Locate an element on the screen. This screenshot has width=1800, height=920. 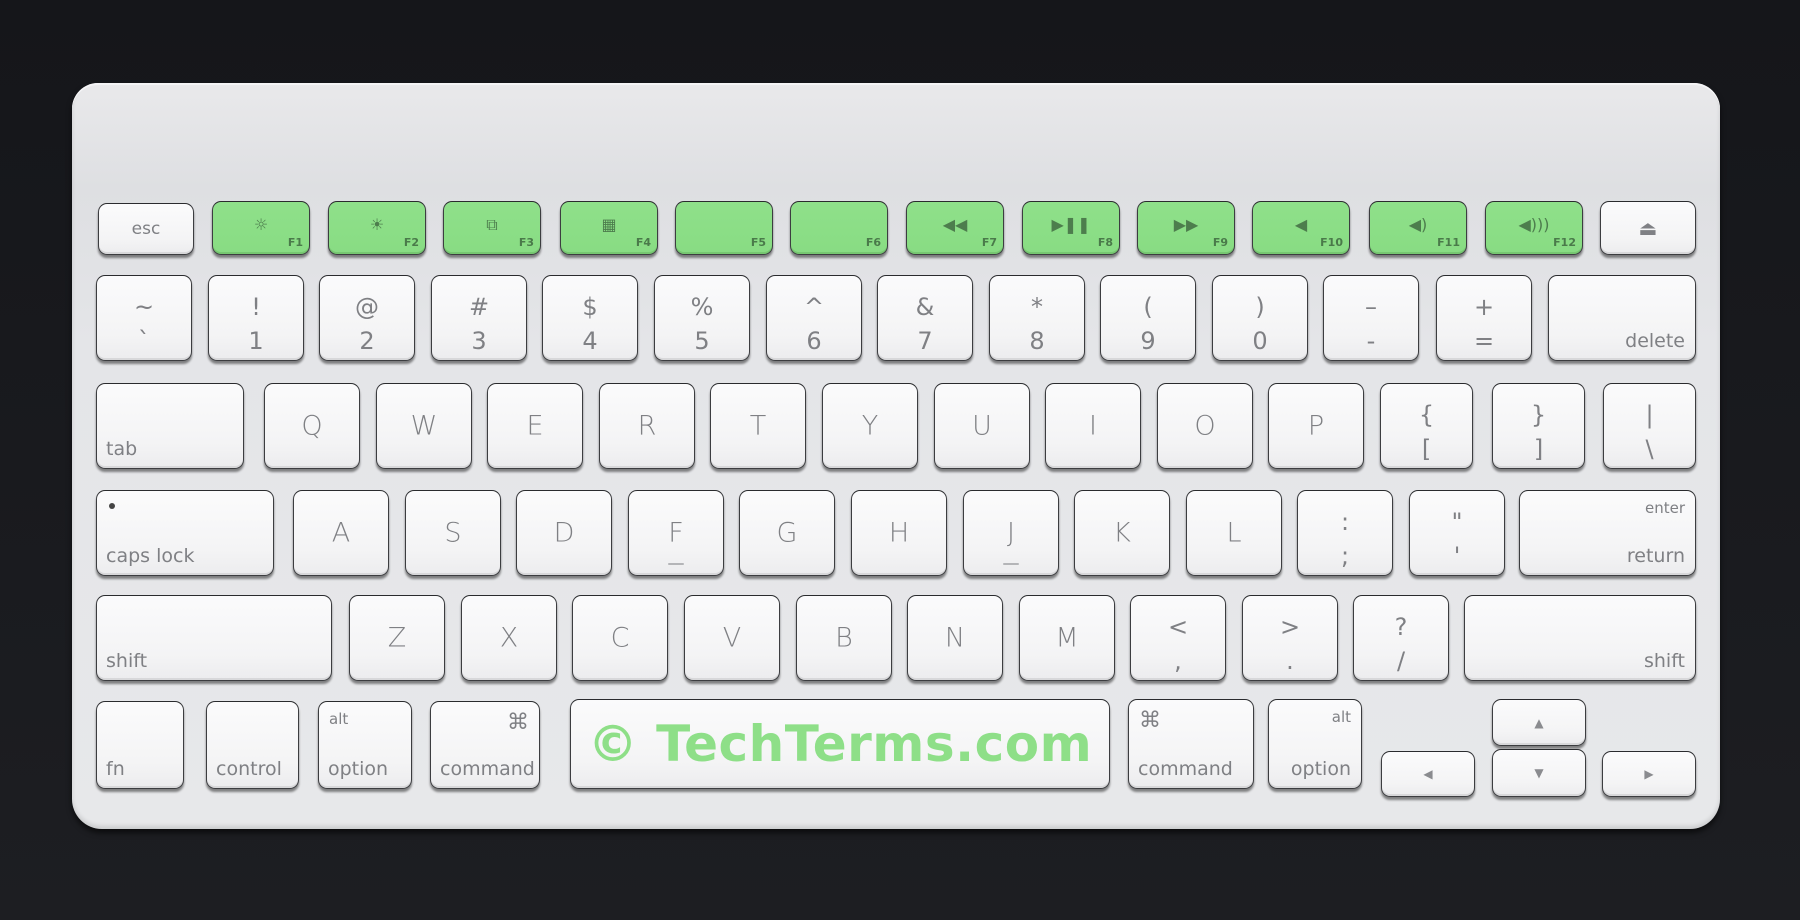
key-f9: ▶▶ F9 is located at coordinates (1186, 228).